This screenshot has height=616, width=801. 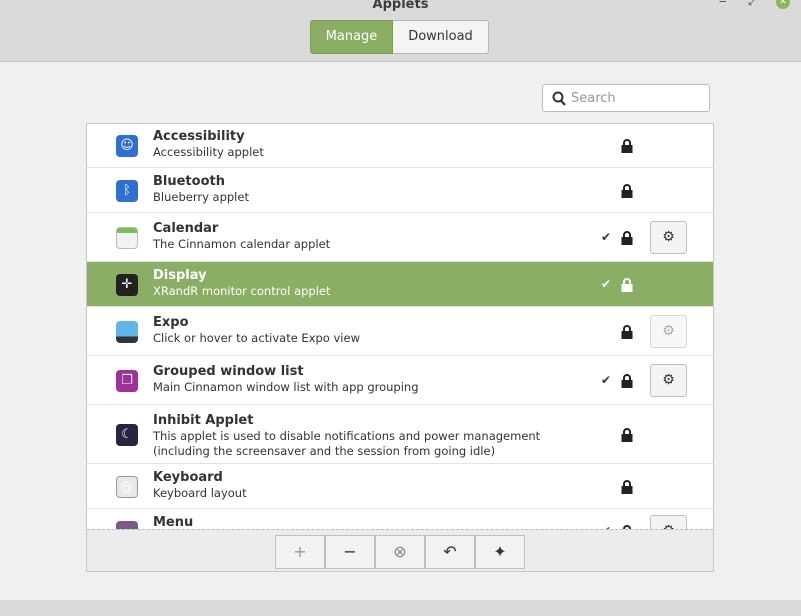 I want to click on applet-name: Accessibility, so click(x=199, y=136).